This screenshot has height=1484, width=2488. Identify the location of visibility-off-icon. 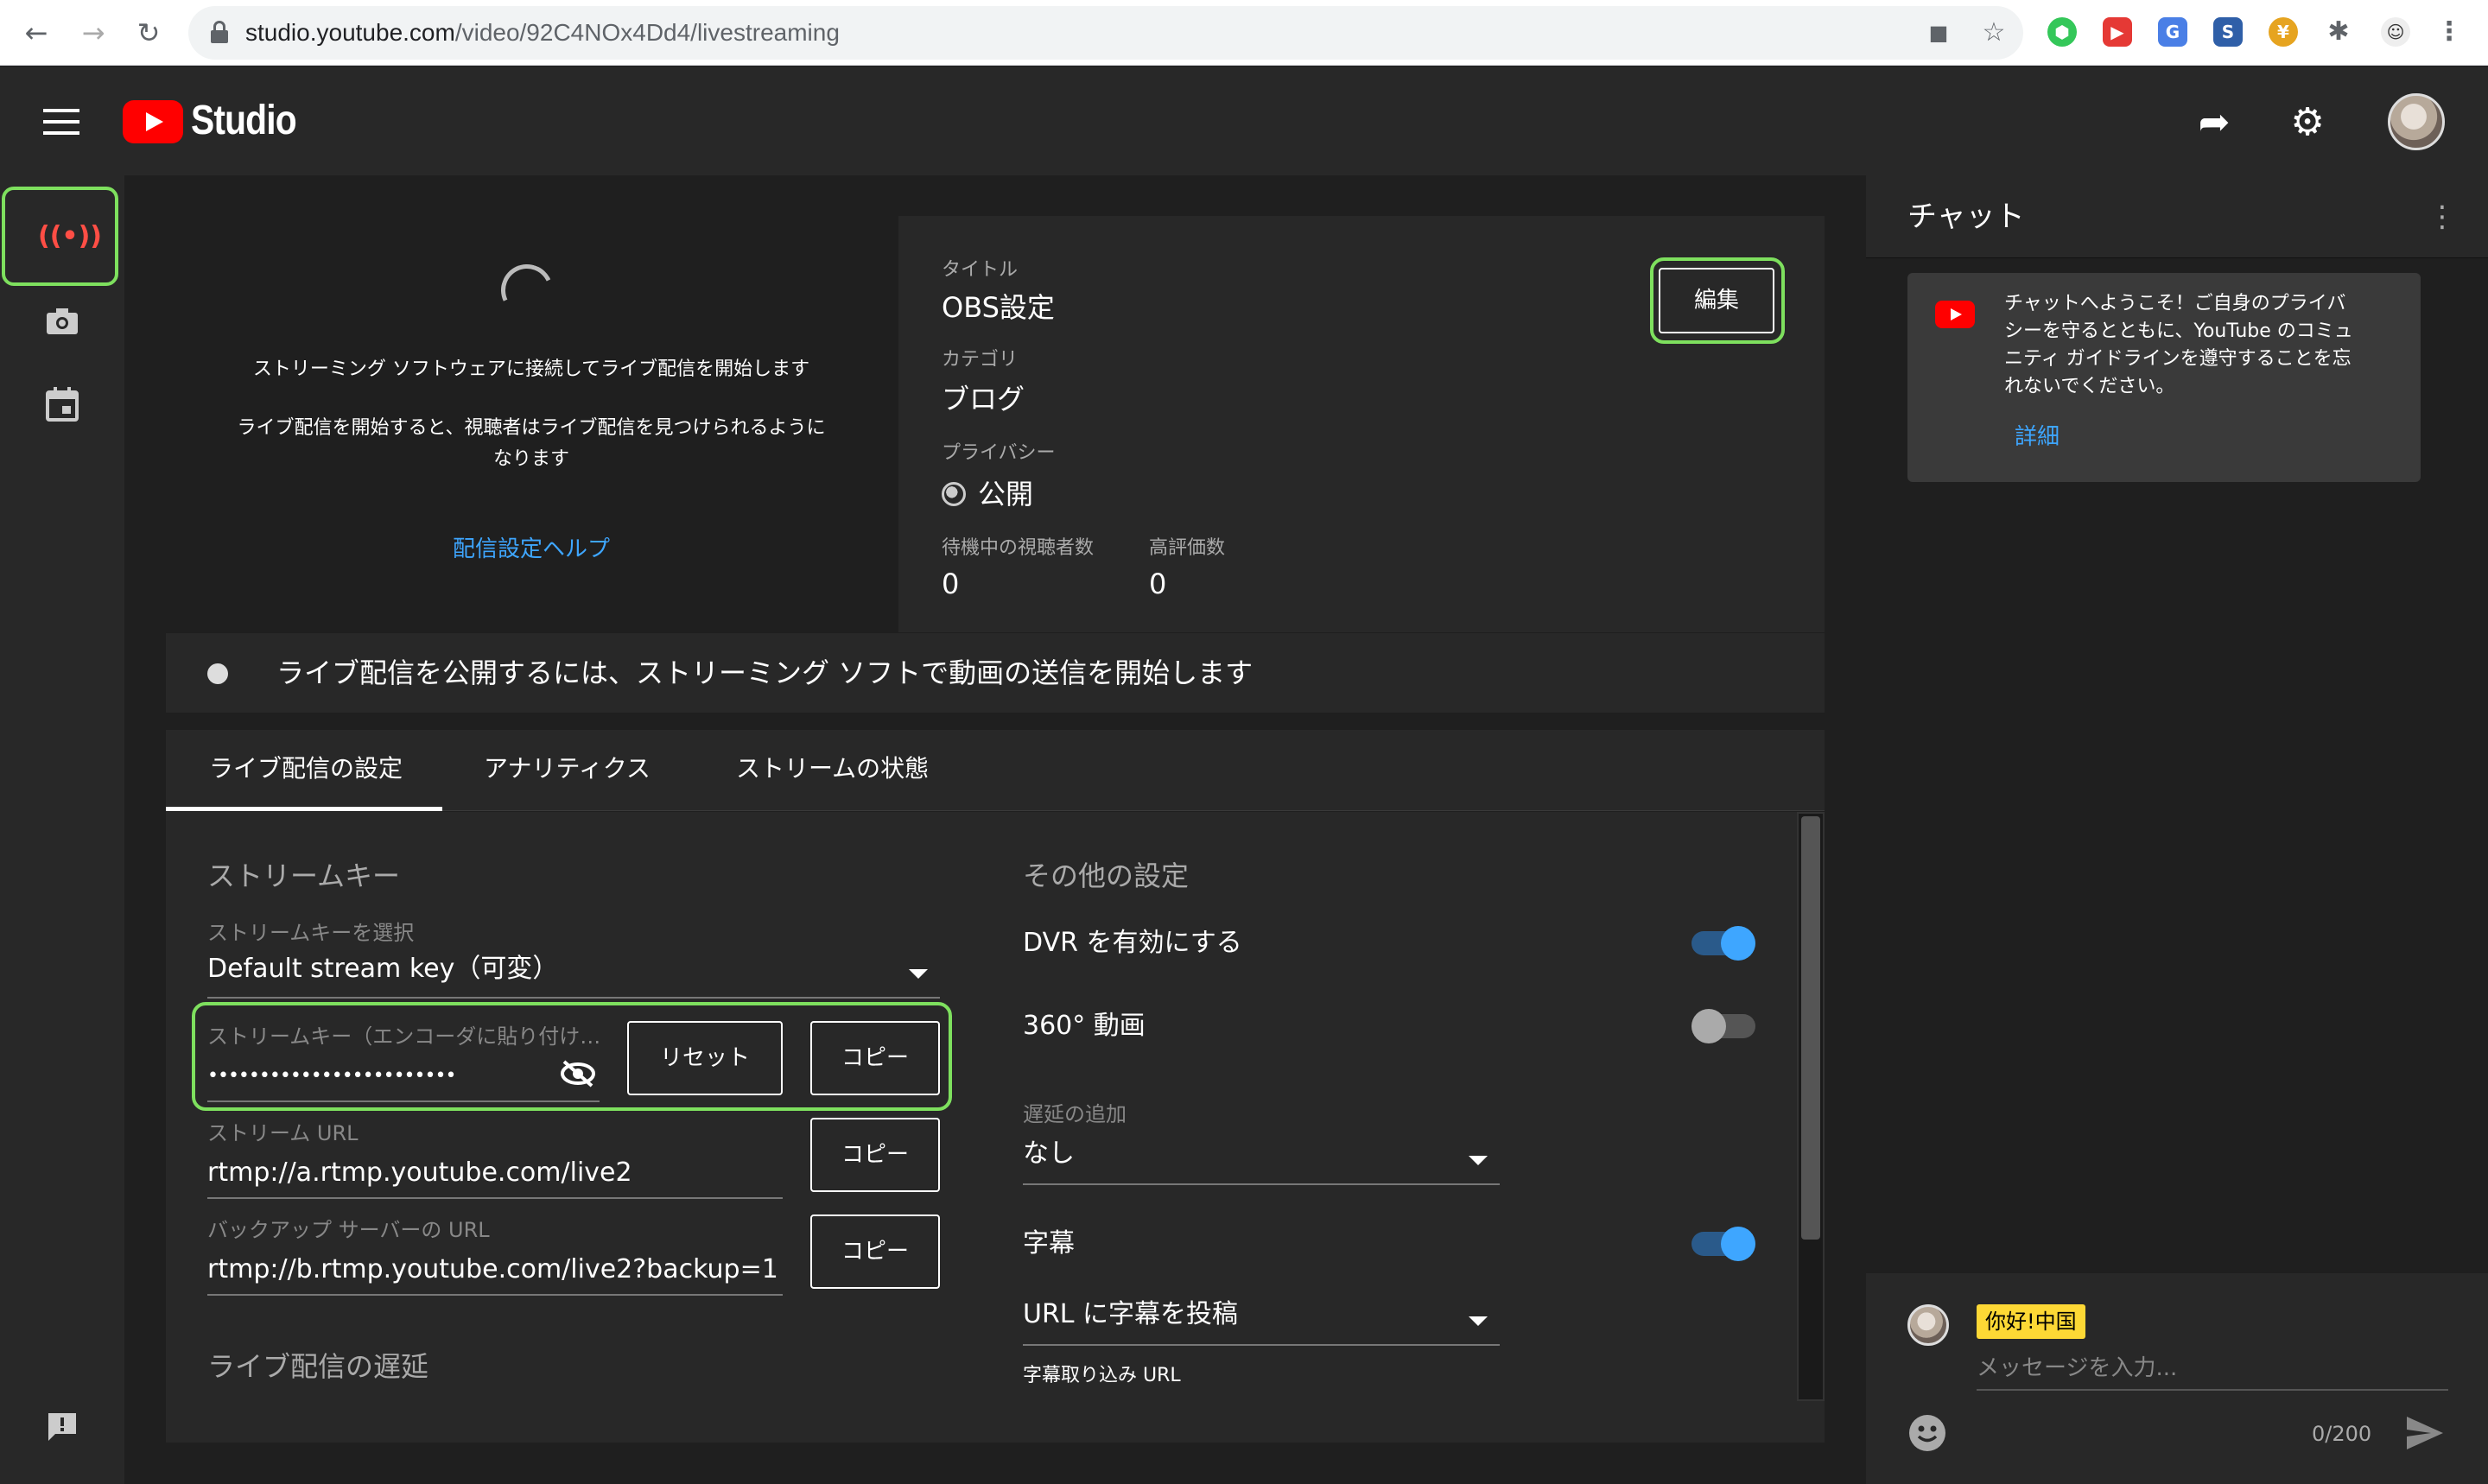
(578, 1073).